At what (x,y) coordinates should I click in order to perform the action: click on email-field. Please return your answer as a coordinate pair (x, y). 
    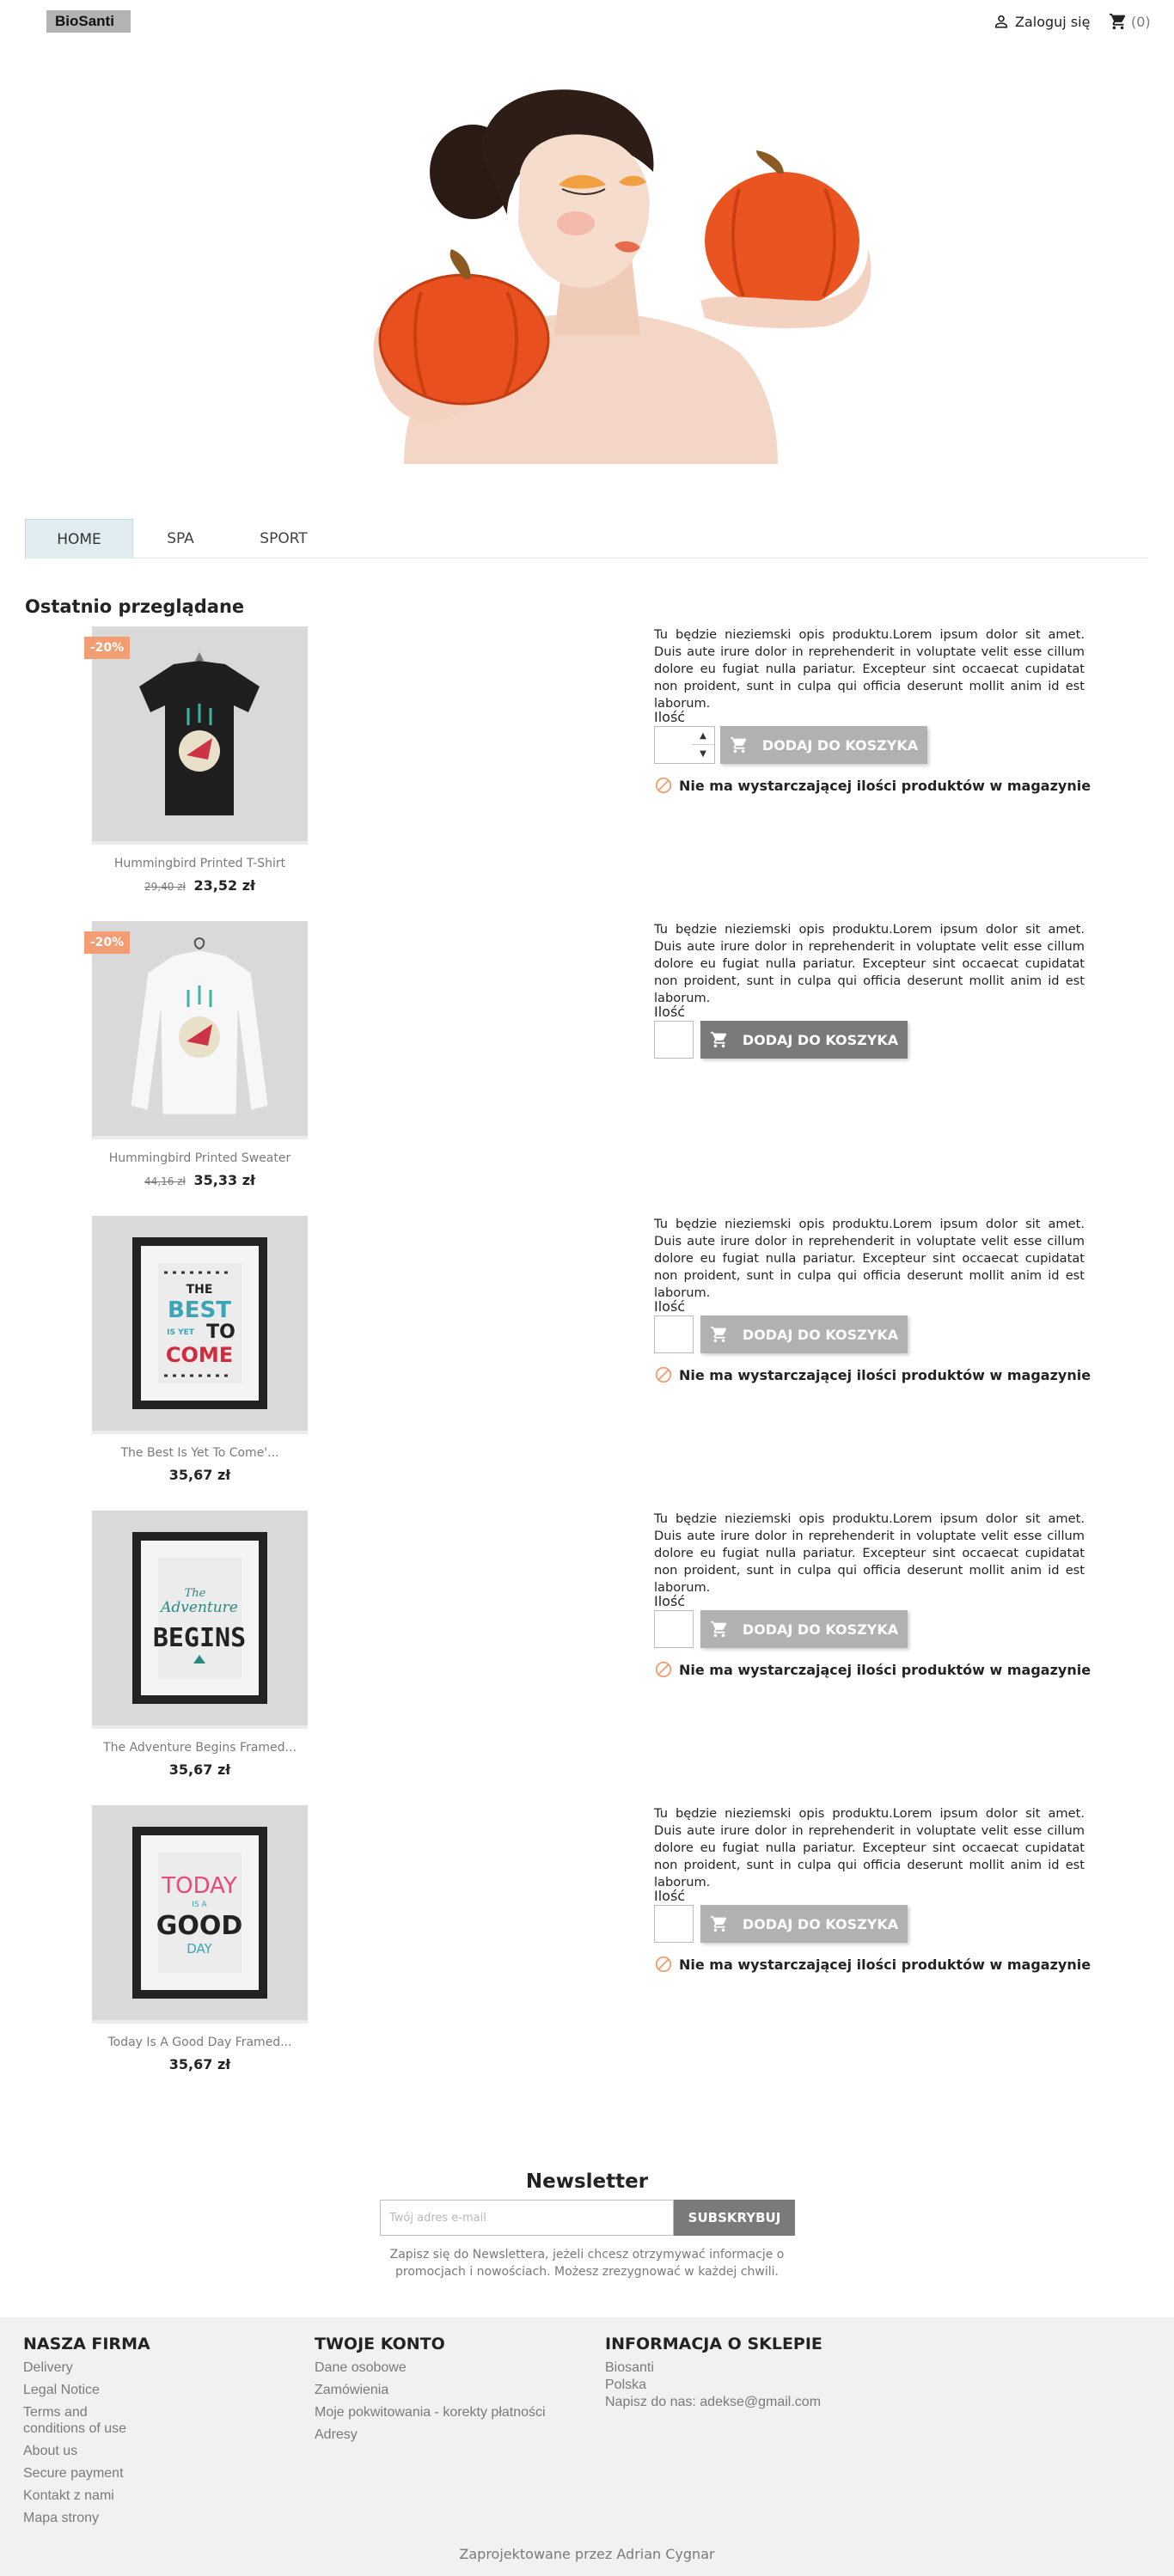
    Looking at the image, I should click on (527, 2218).